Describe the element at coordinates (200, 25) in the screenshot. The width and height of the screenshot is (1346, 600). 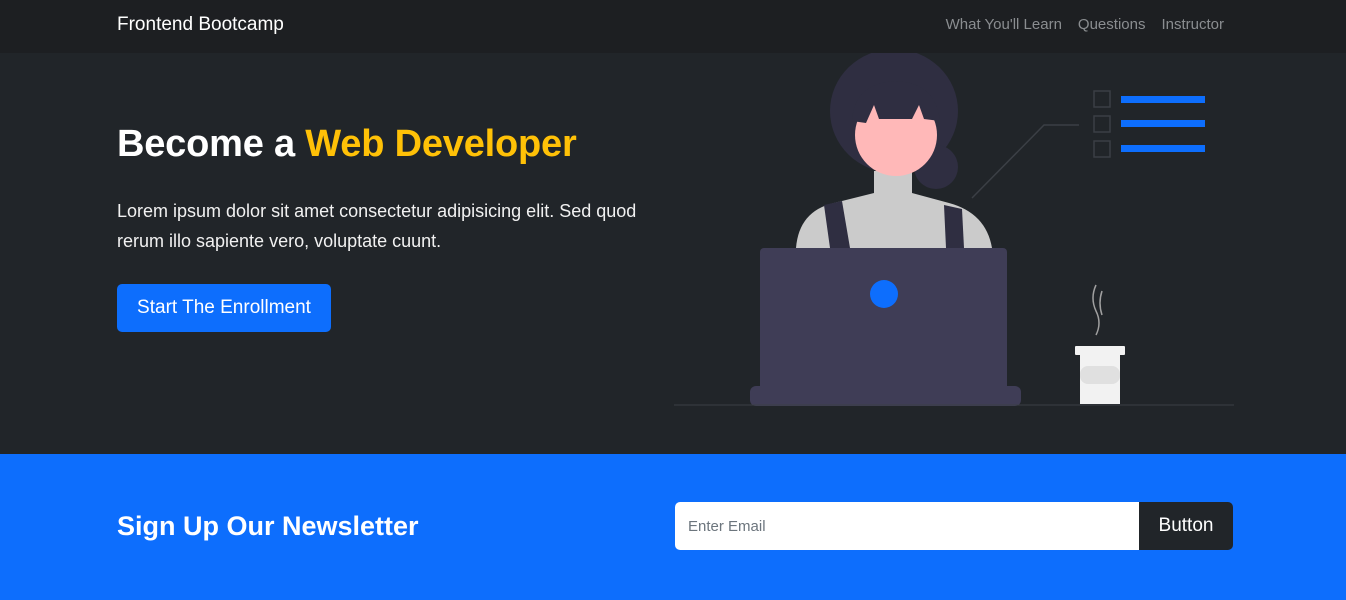
I see `brand-link: Frontend Bootcamp` at that location.